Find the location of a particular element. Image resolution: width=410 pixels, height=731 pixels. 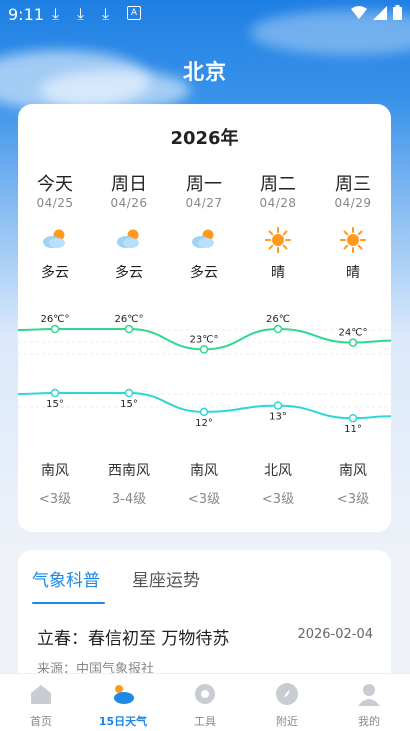

wifi-icon is located at coordinates (359, 12).